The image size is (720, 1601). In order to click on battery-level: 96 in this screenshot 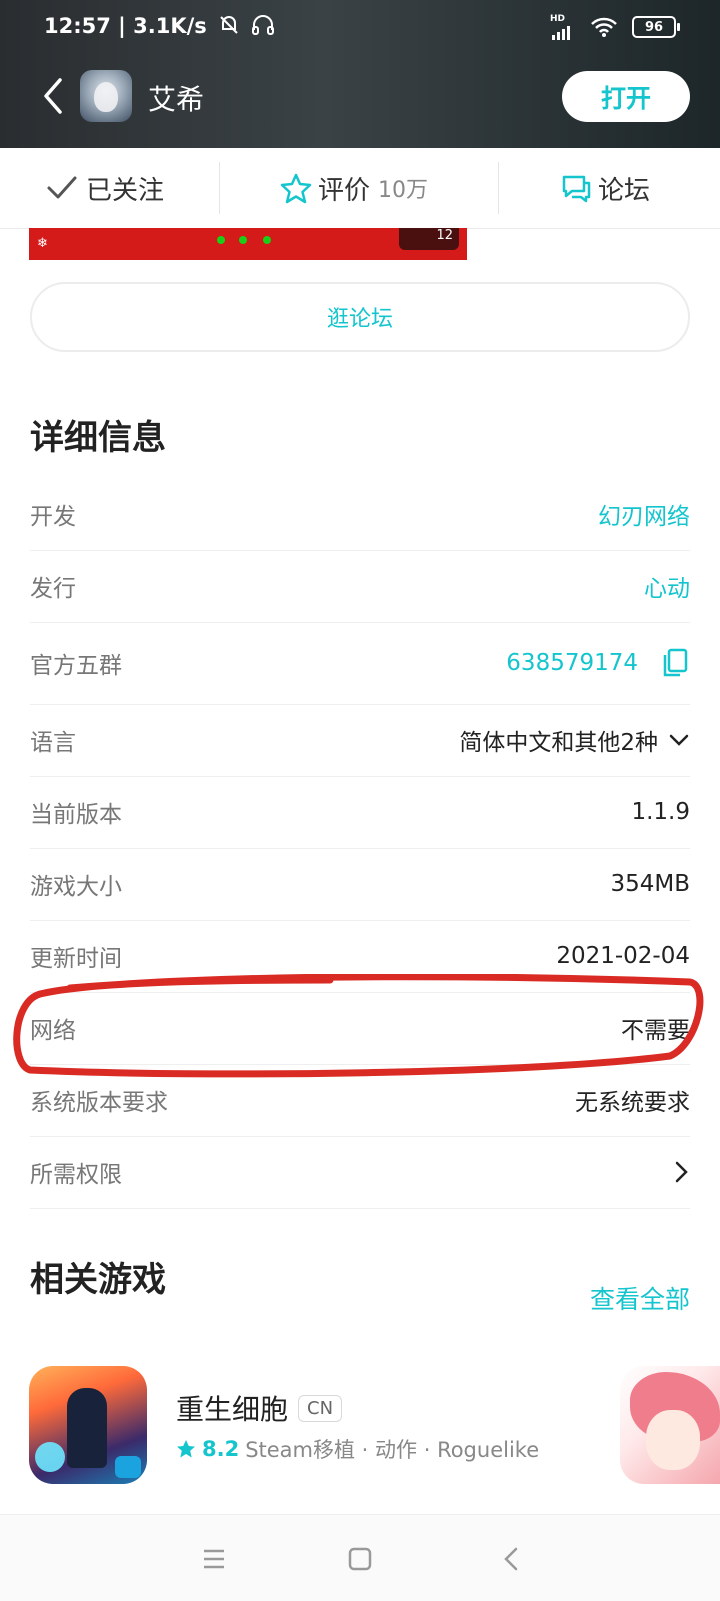, I will do `click(654, 27)`.